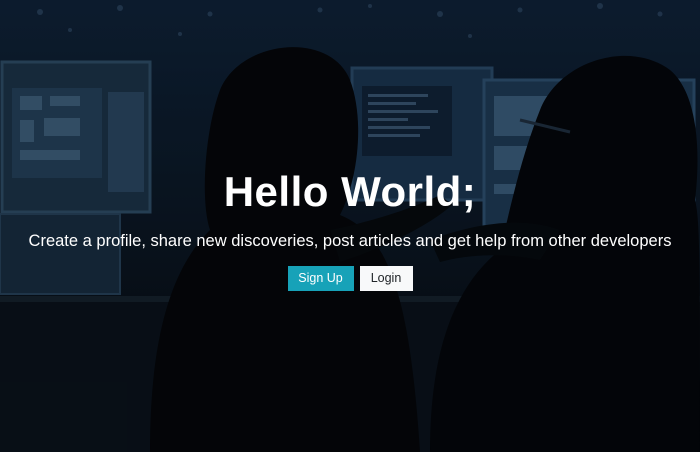  I want to click on hero-title: Hello World;, so click(350, 191).